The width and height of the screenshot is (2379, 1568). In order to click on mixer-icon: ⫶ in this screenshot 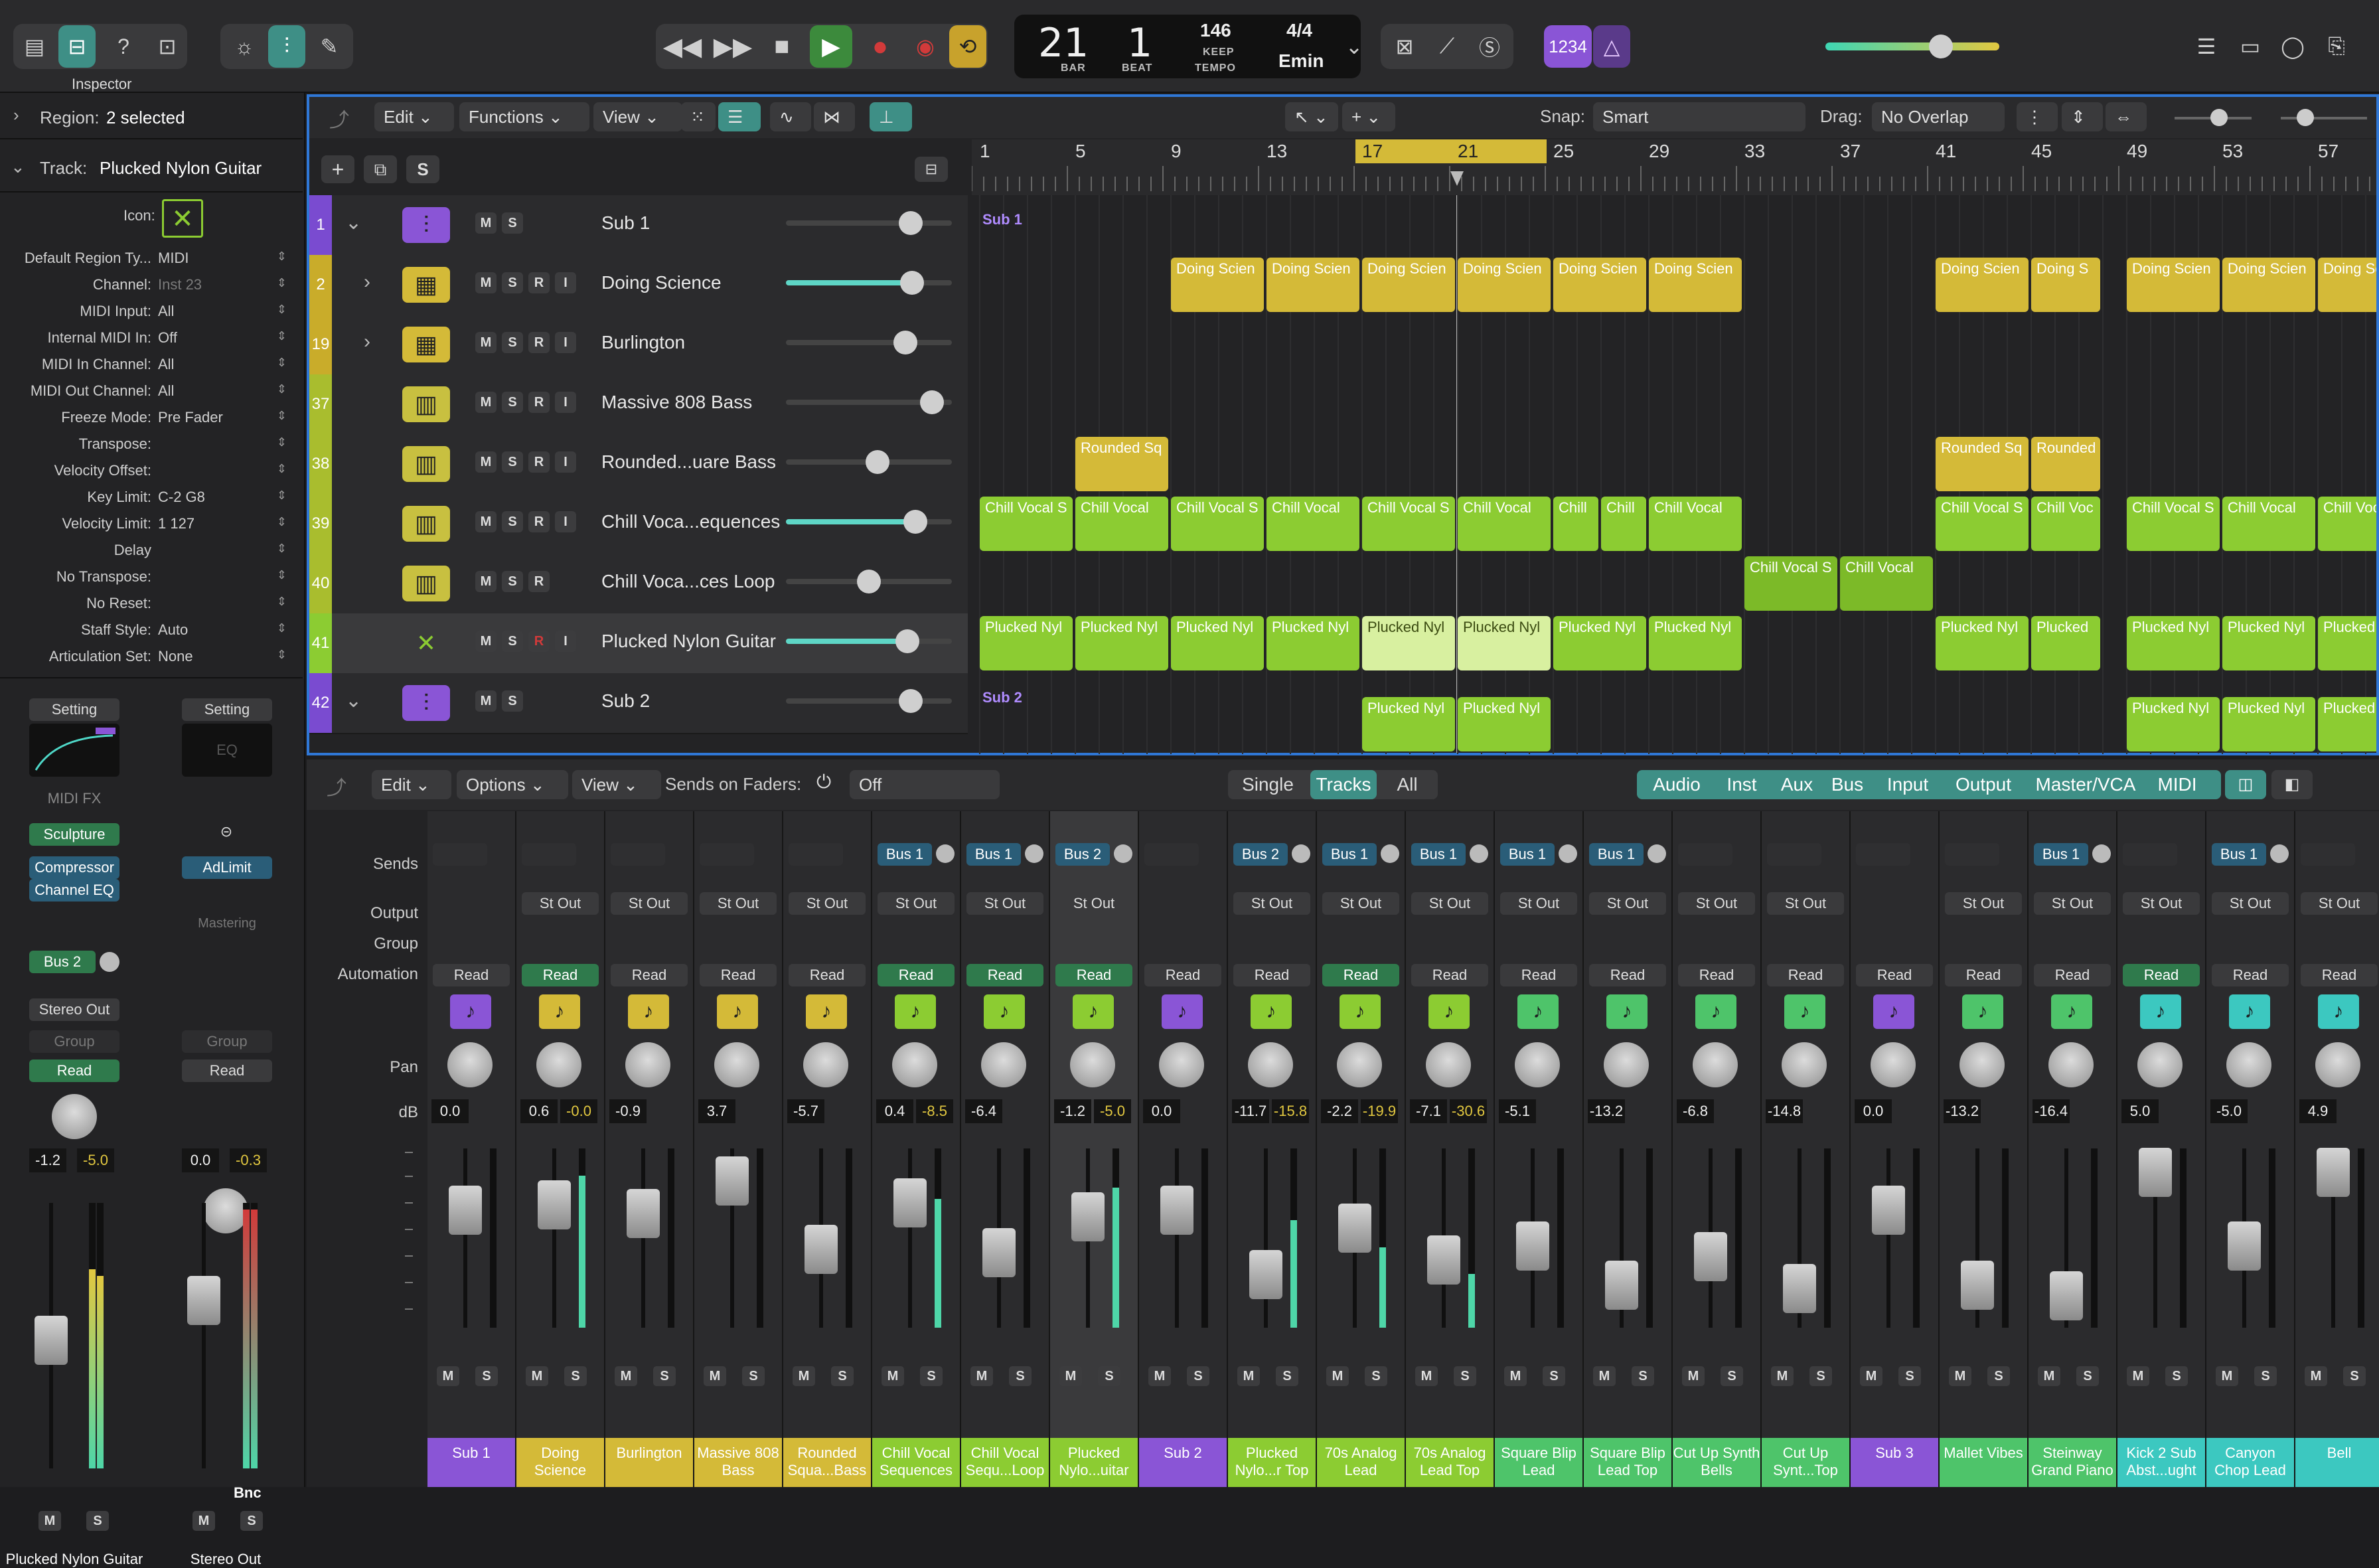, I will do `click(286, 47)`.